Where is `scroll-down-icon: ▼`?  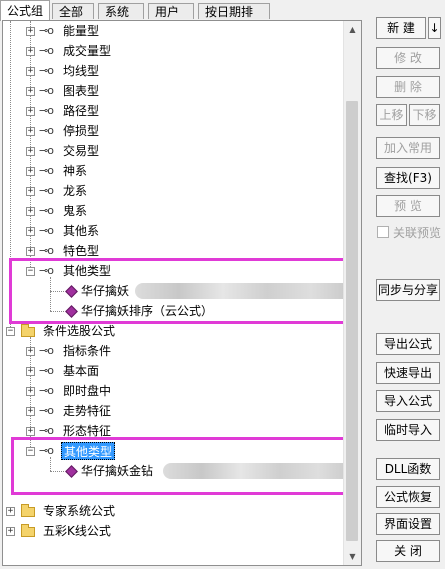
scroll-down-icon: ▼ is located at coordinates (352, 556).